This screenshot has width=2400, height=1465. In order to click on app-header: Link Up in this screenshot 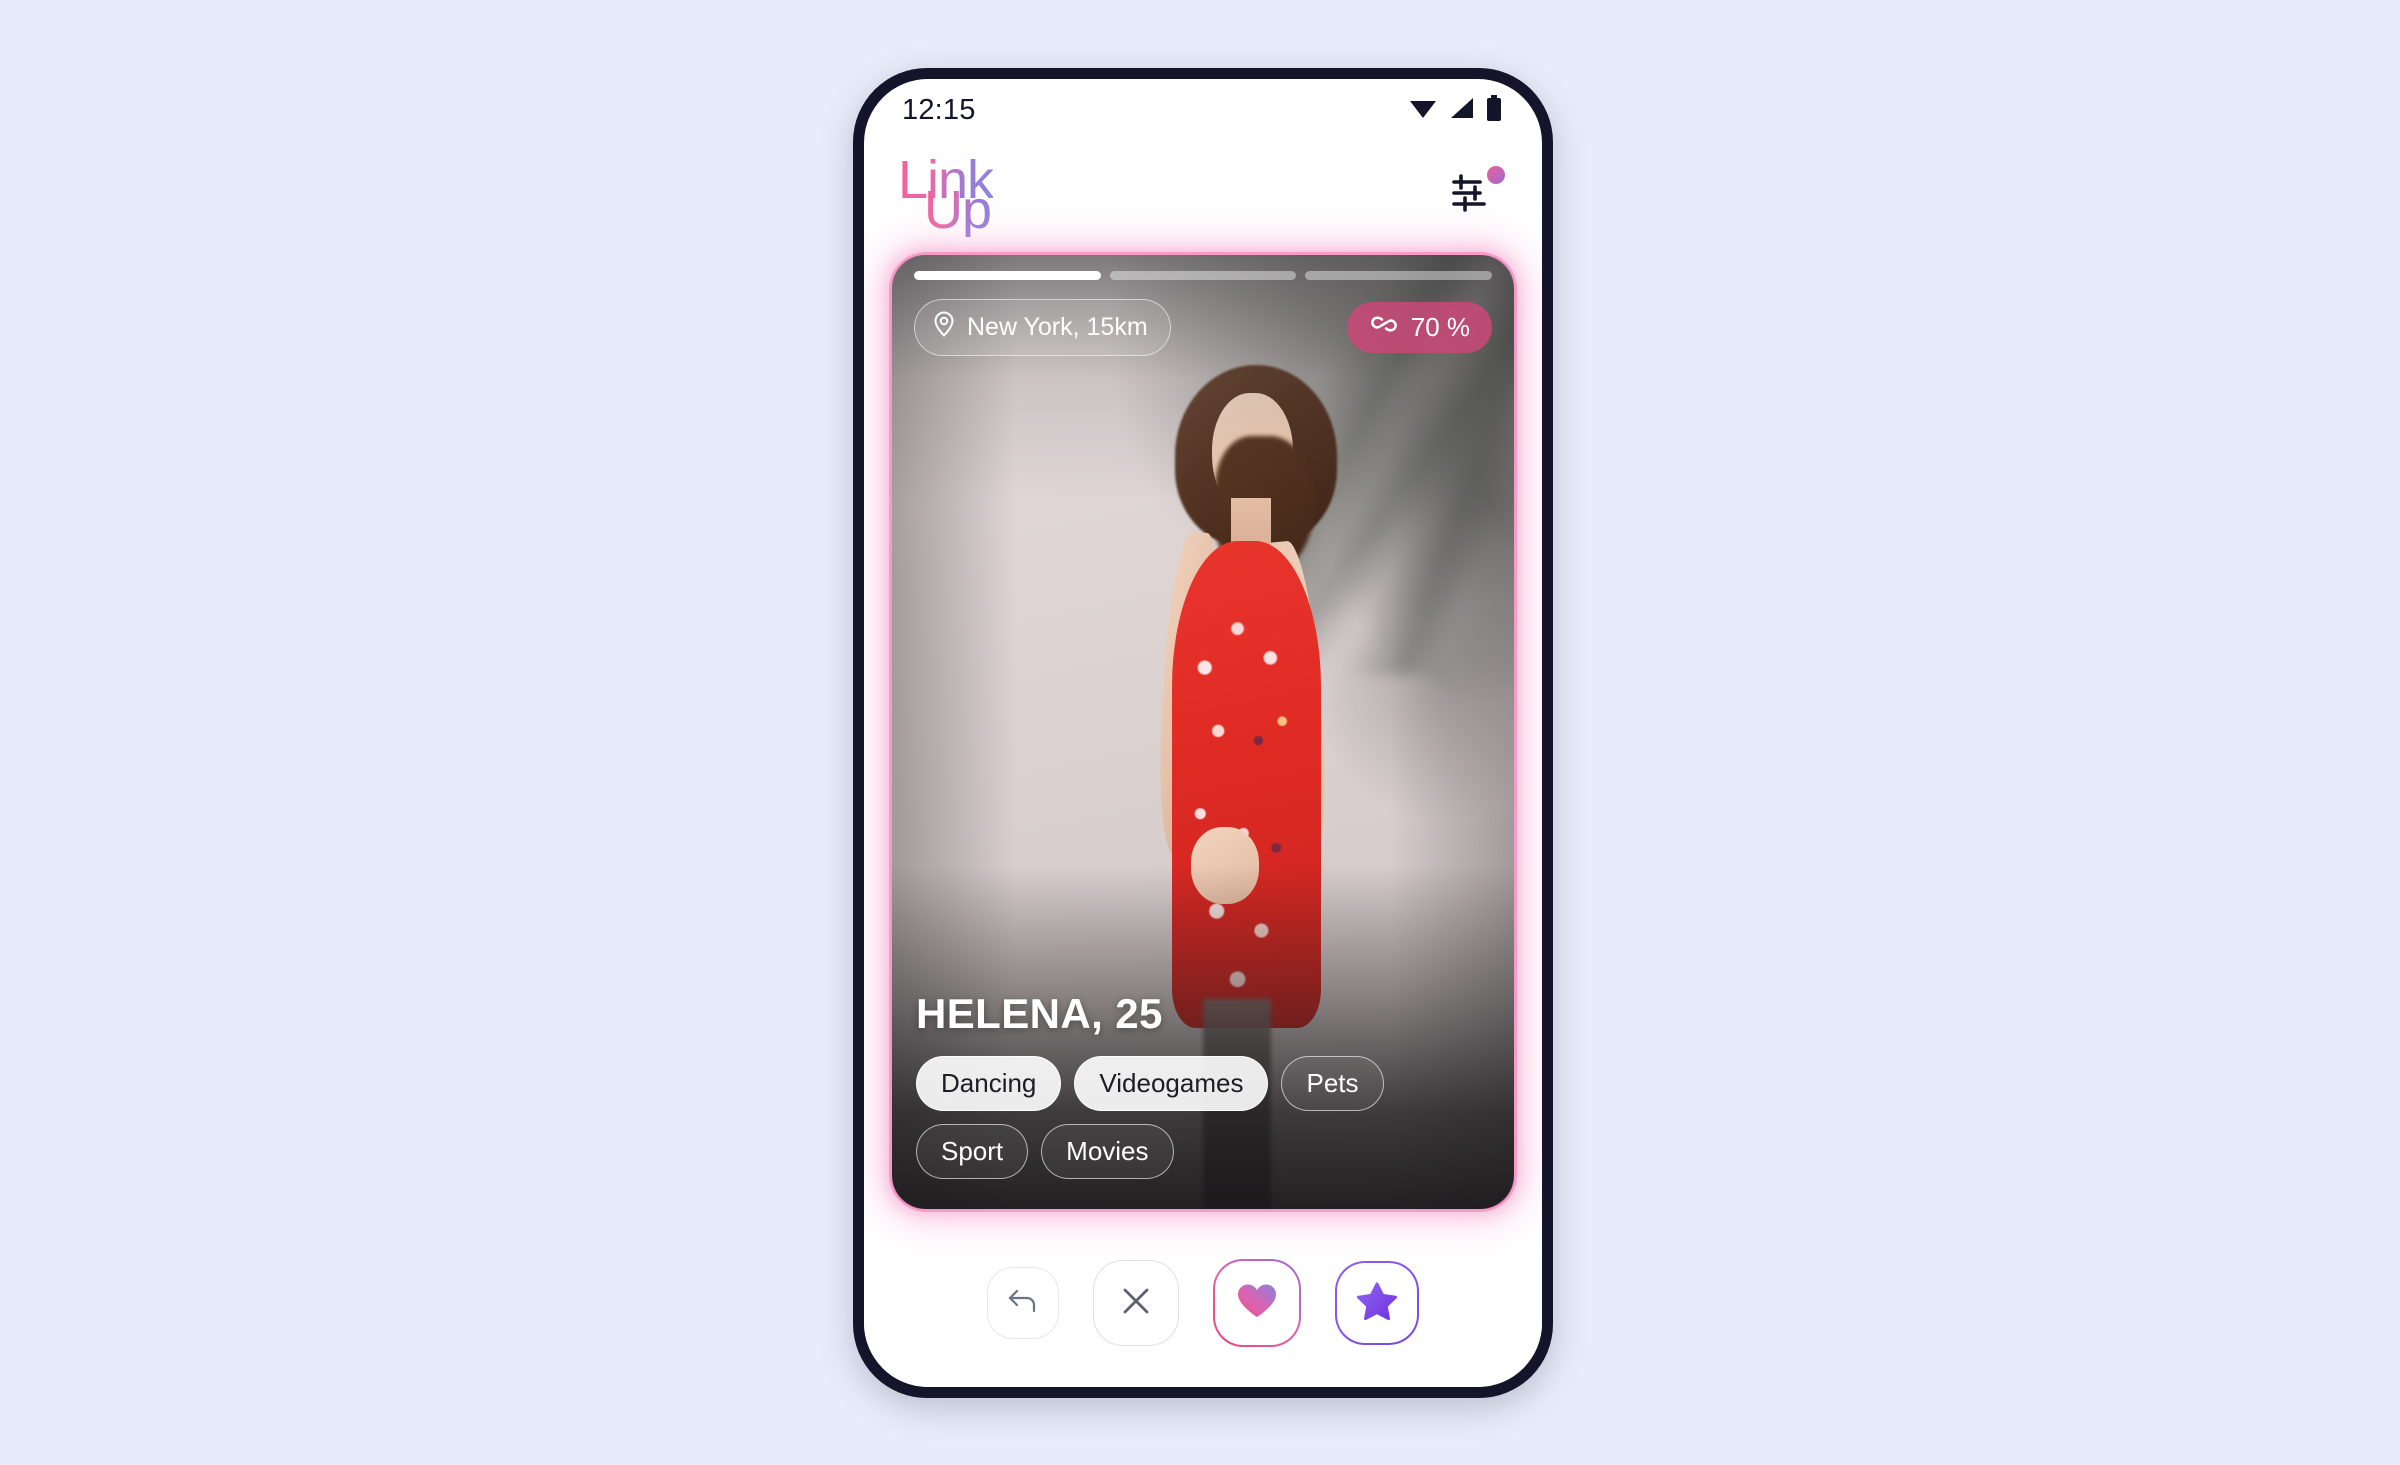, I will do `click(1203, 195)`.